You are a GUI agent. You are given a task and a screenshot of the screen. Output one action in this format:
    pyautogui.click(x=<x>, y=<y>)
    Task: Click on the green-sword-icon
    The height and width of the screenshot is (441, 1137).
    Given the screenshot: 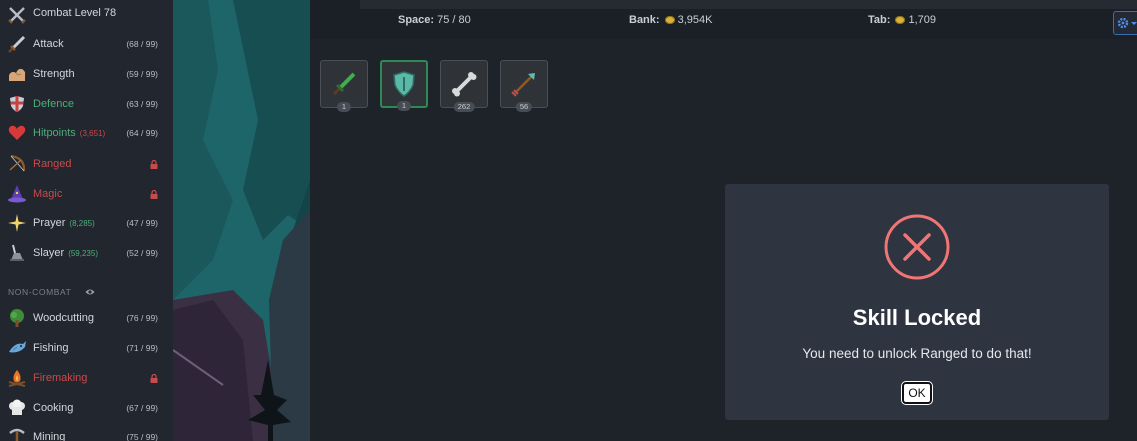 What is the action you would take?
    pyautogui.click(x=344, y=84)
    